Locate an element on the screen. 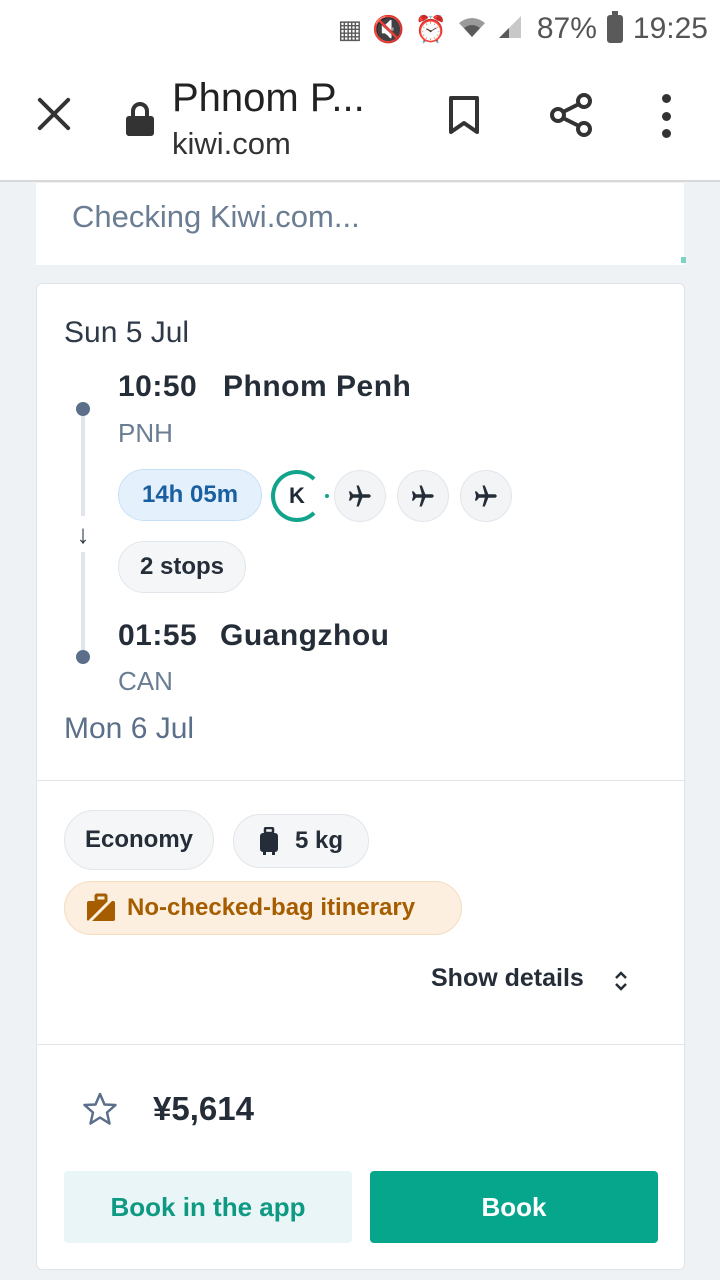  arrow-down-icon: ↓ is located at coordinates (83, 534).